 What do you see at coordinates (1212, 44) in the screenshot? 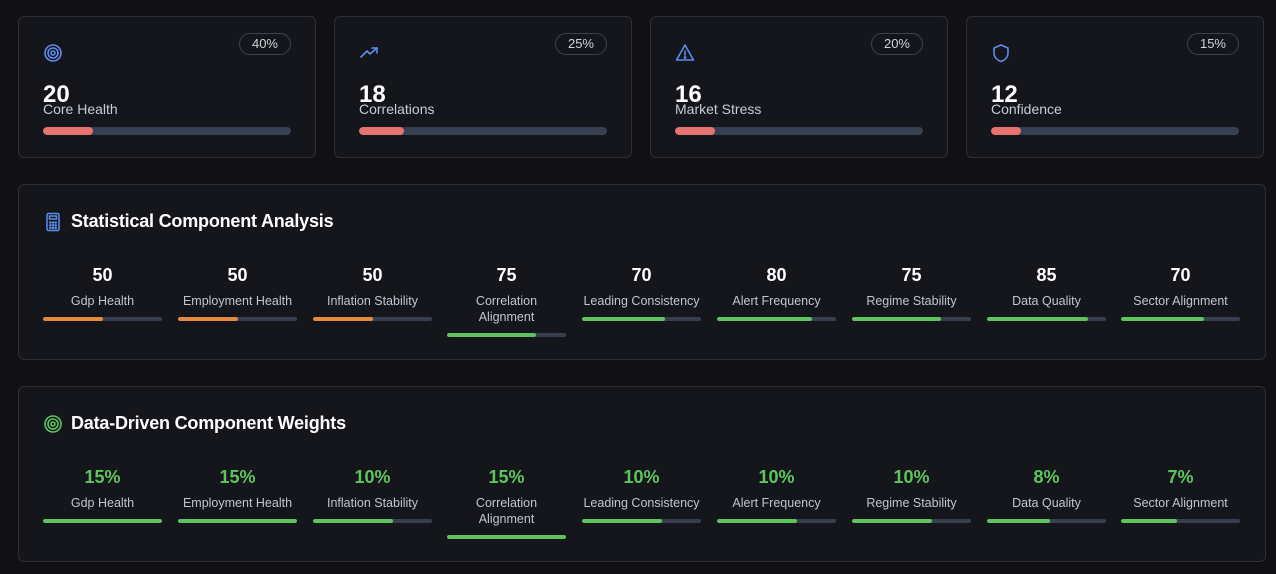
I see `weight-badge: 15%` at bounding box center [1212, 44].